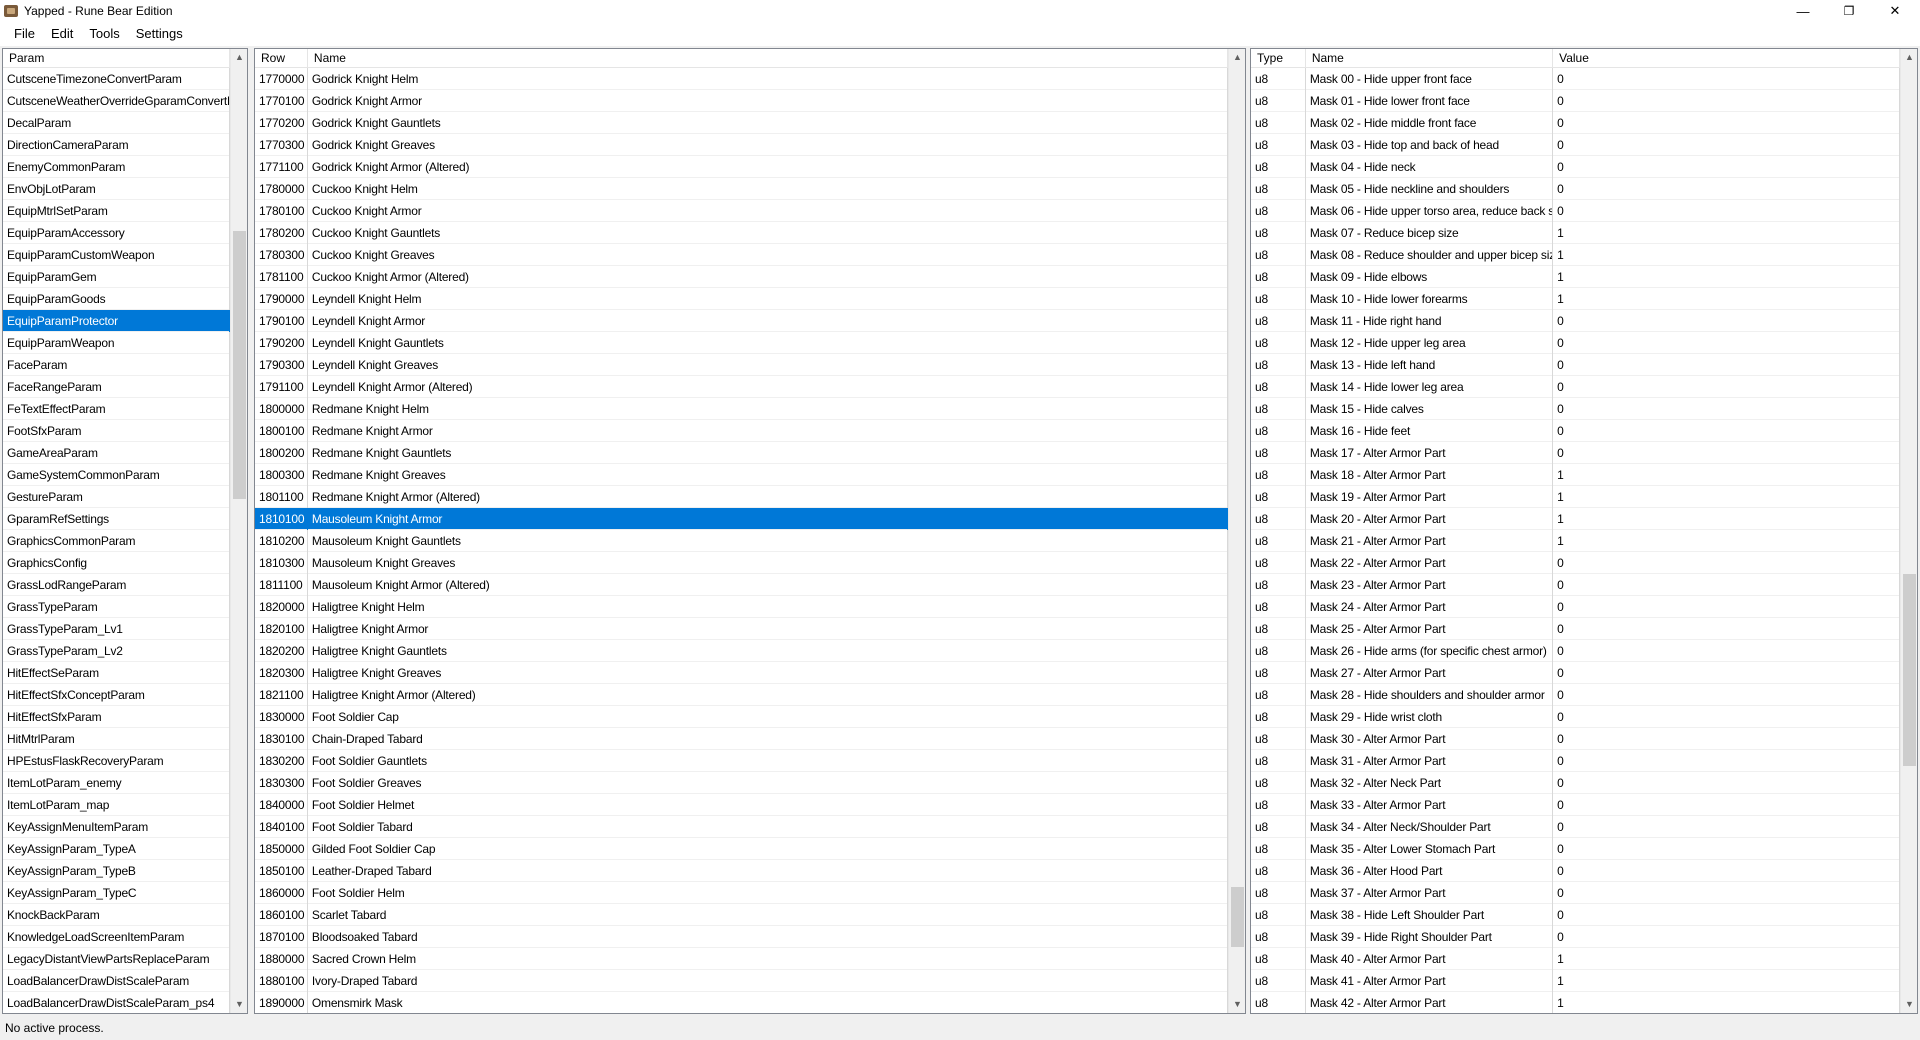 The height and width of the screenshot is (1040, 1920). Describe the element at coordinates (741, 365) in the screenshot. I see `row-list-item: 1790300 Leyndell Knight Greaves` at that location.